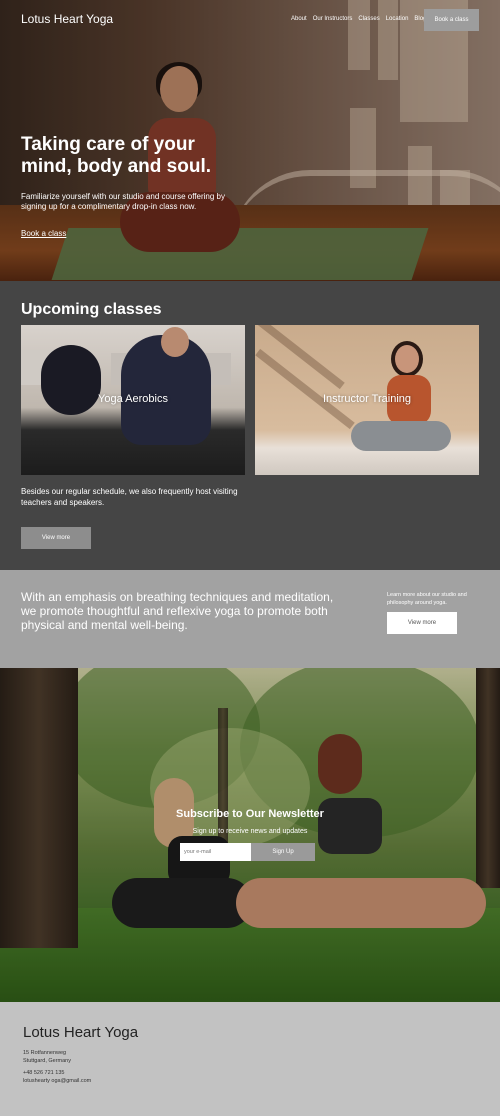 The height and width of the screenshot is (1116, 500). I want to click on class-card-label: Instructor Training, so click(367, 399).